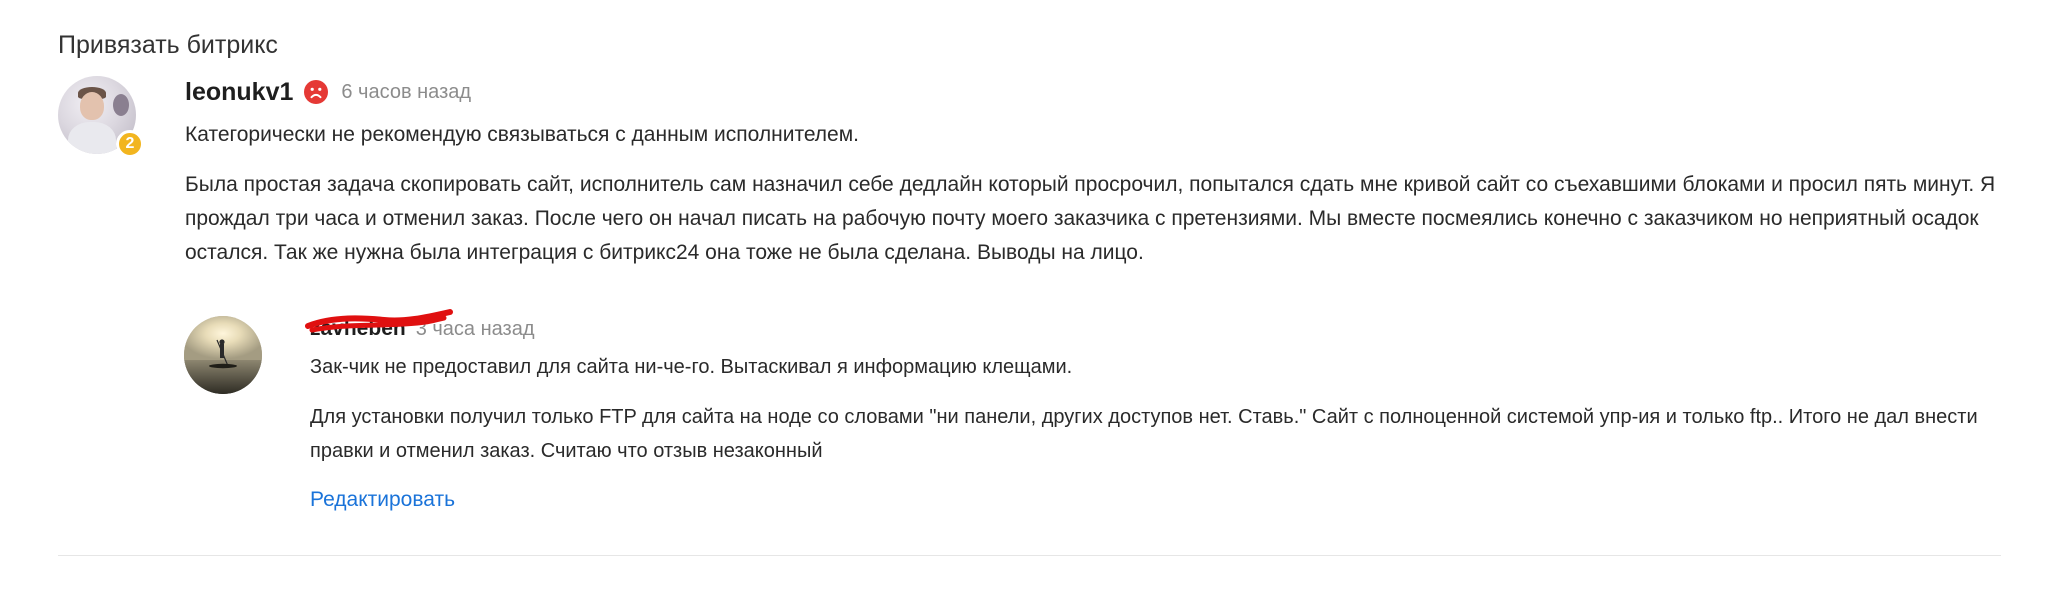 Image resolution: width=2048 pixels, height=593 pixels. I want to click on section-title: Привязать битрикс, so click(168, 45).